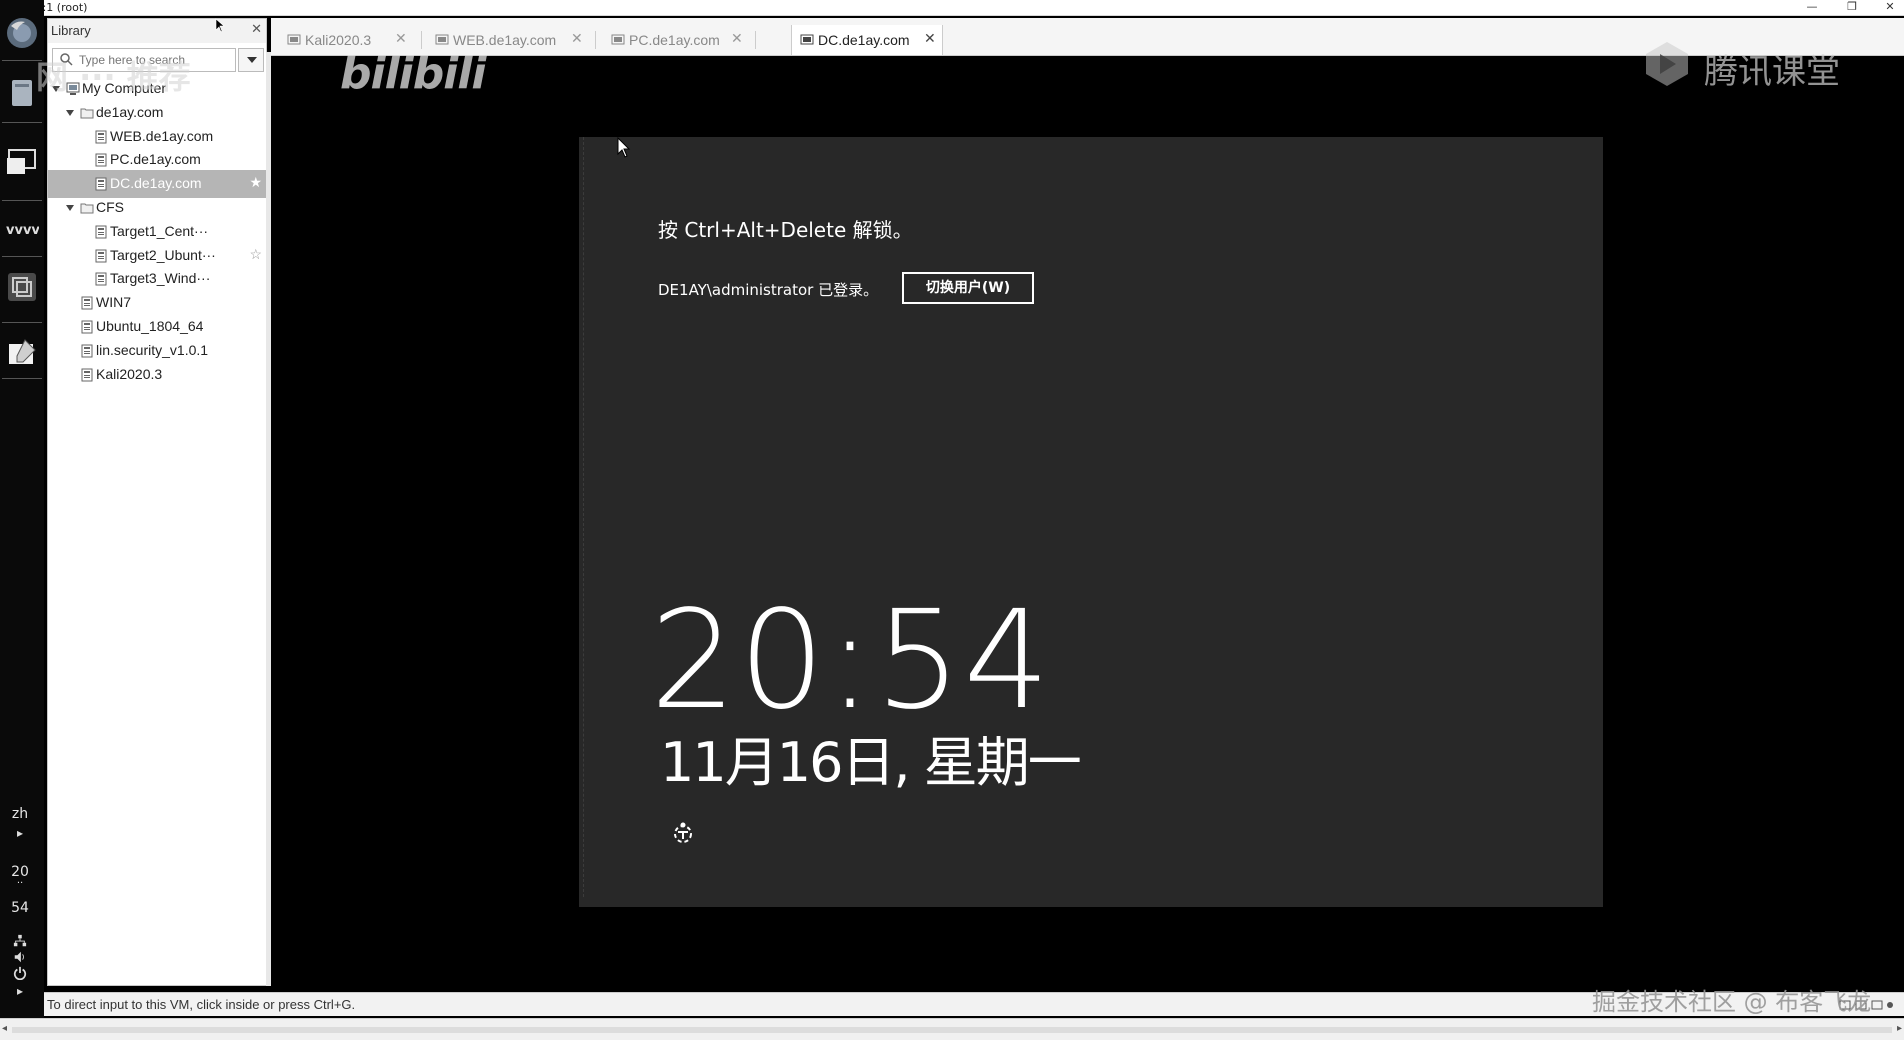 The image size is (1904, 1040). Describe the element at coordinates (413, 73) in the screenshot. I see `bilibili-watermark: bilibili` at that location.